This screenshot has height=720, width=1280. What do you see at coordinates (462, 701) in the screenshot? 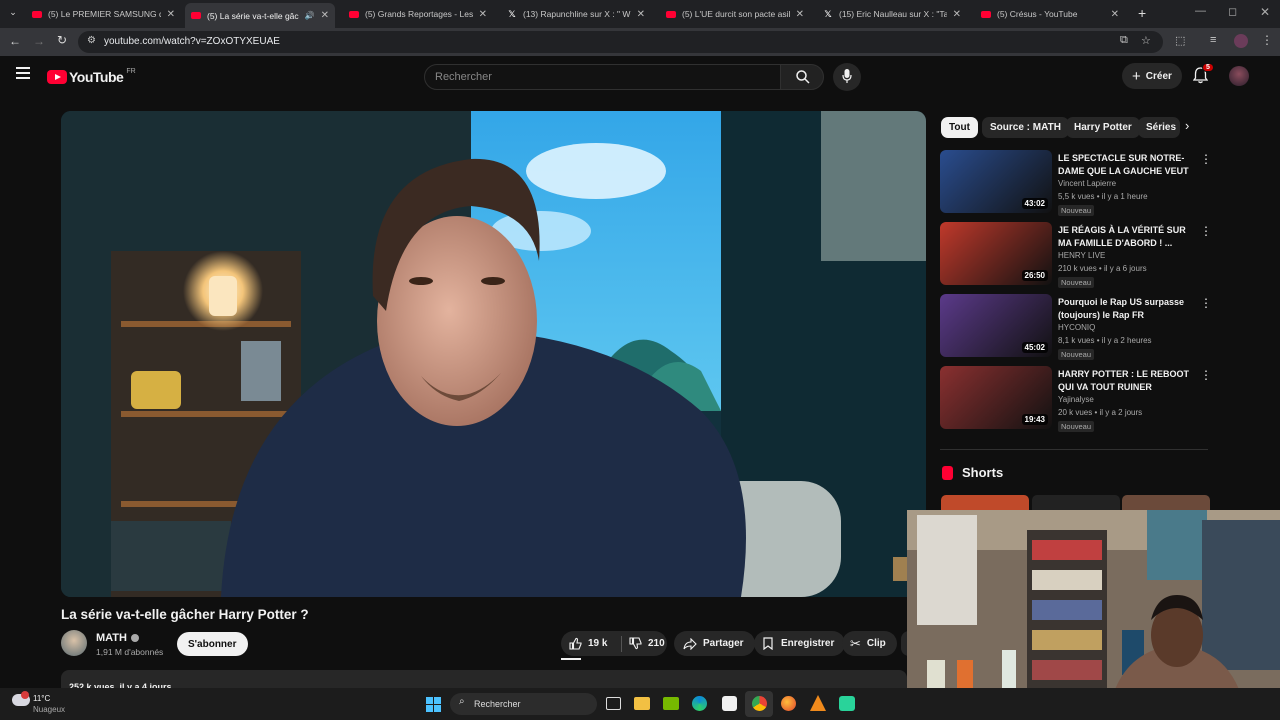
I see `search-icon: ⌕` at bounding box center [462, 701].